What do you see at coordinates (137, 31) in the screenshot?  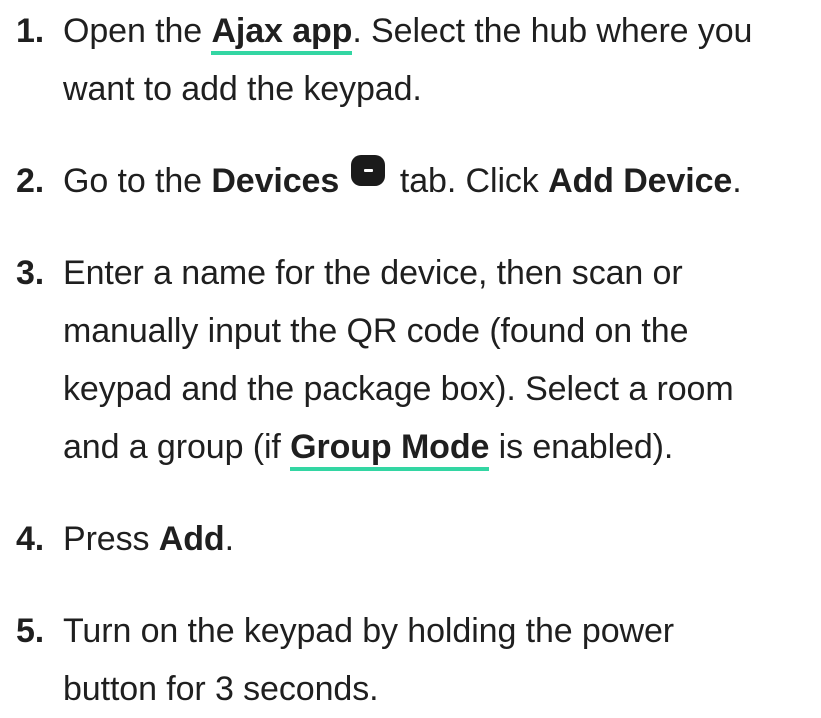 I see `step-text: Open the` at bounding box center [137, 31].